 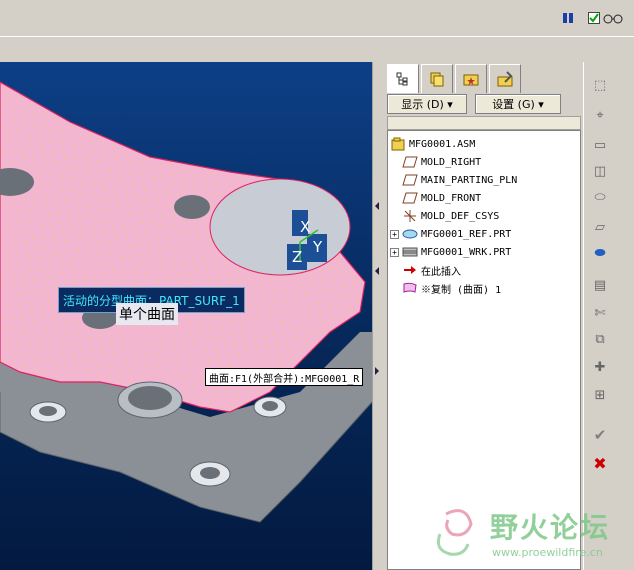 I want to click on single-surface-label: 单个曲面, so click(x=147, y=314).